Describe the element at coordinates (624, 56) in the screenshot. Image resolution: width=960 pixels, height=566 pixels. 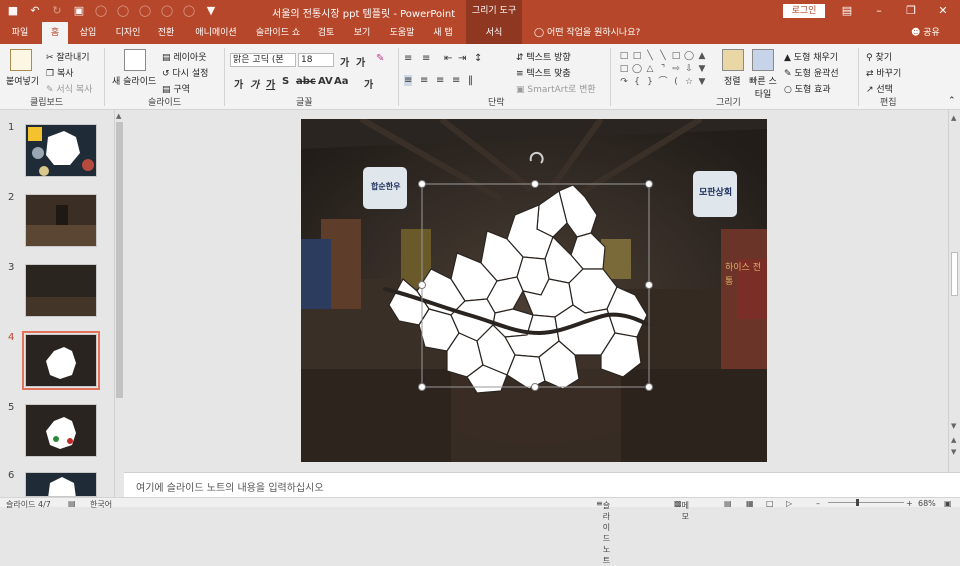
I see `textbox-shape-icon: □` at that location.